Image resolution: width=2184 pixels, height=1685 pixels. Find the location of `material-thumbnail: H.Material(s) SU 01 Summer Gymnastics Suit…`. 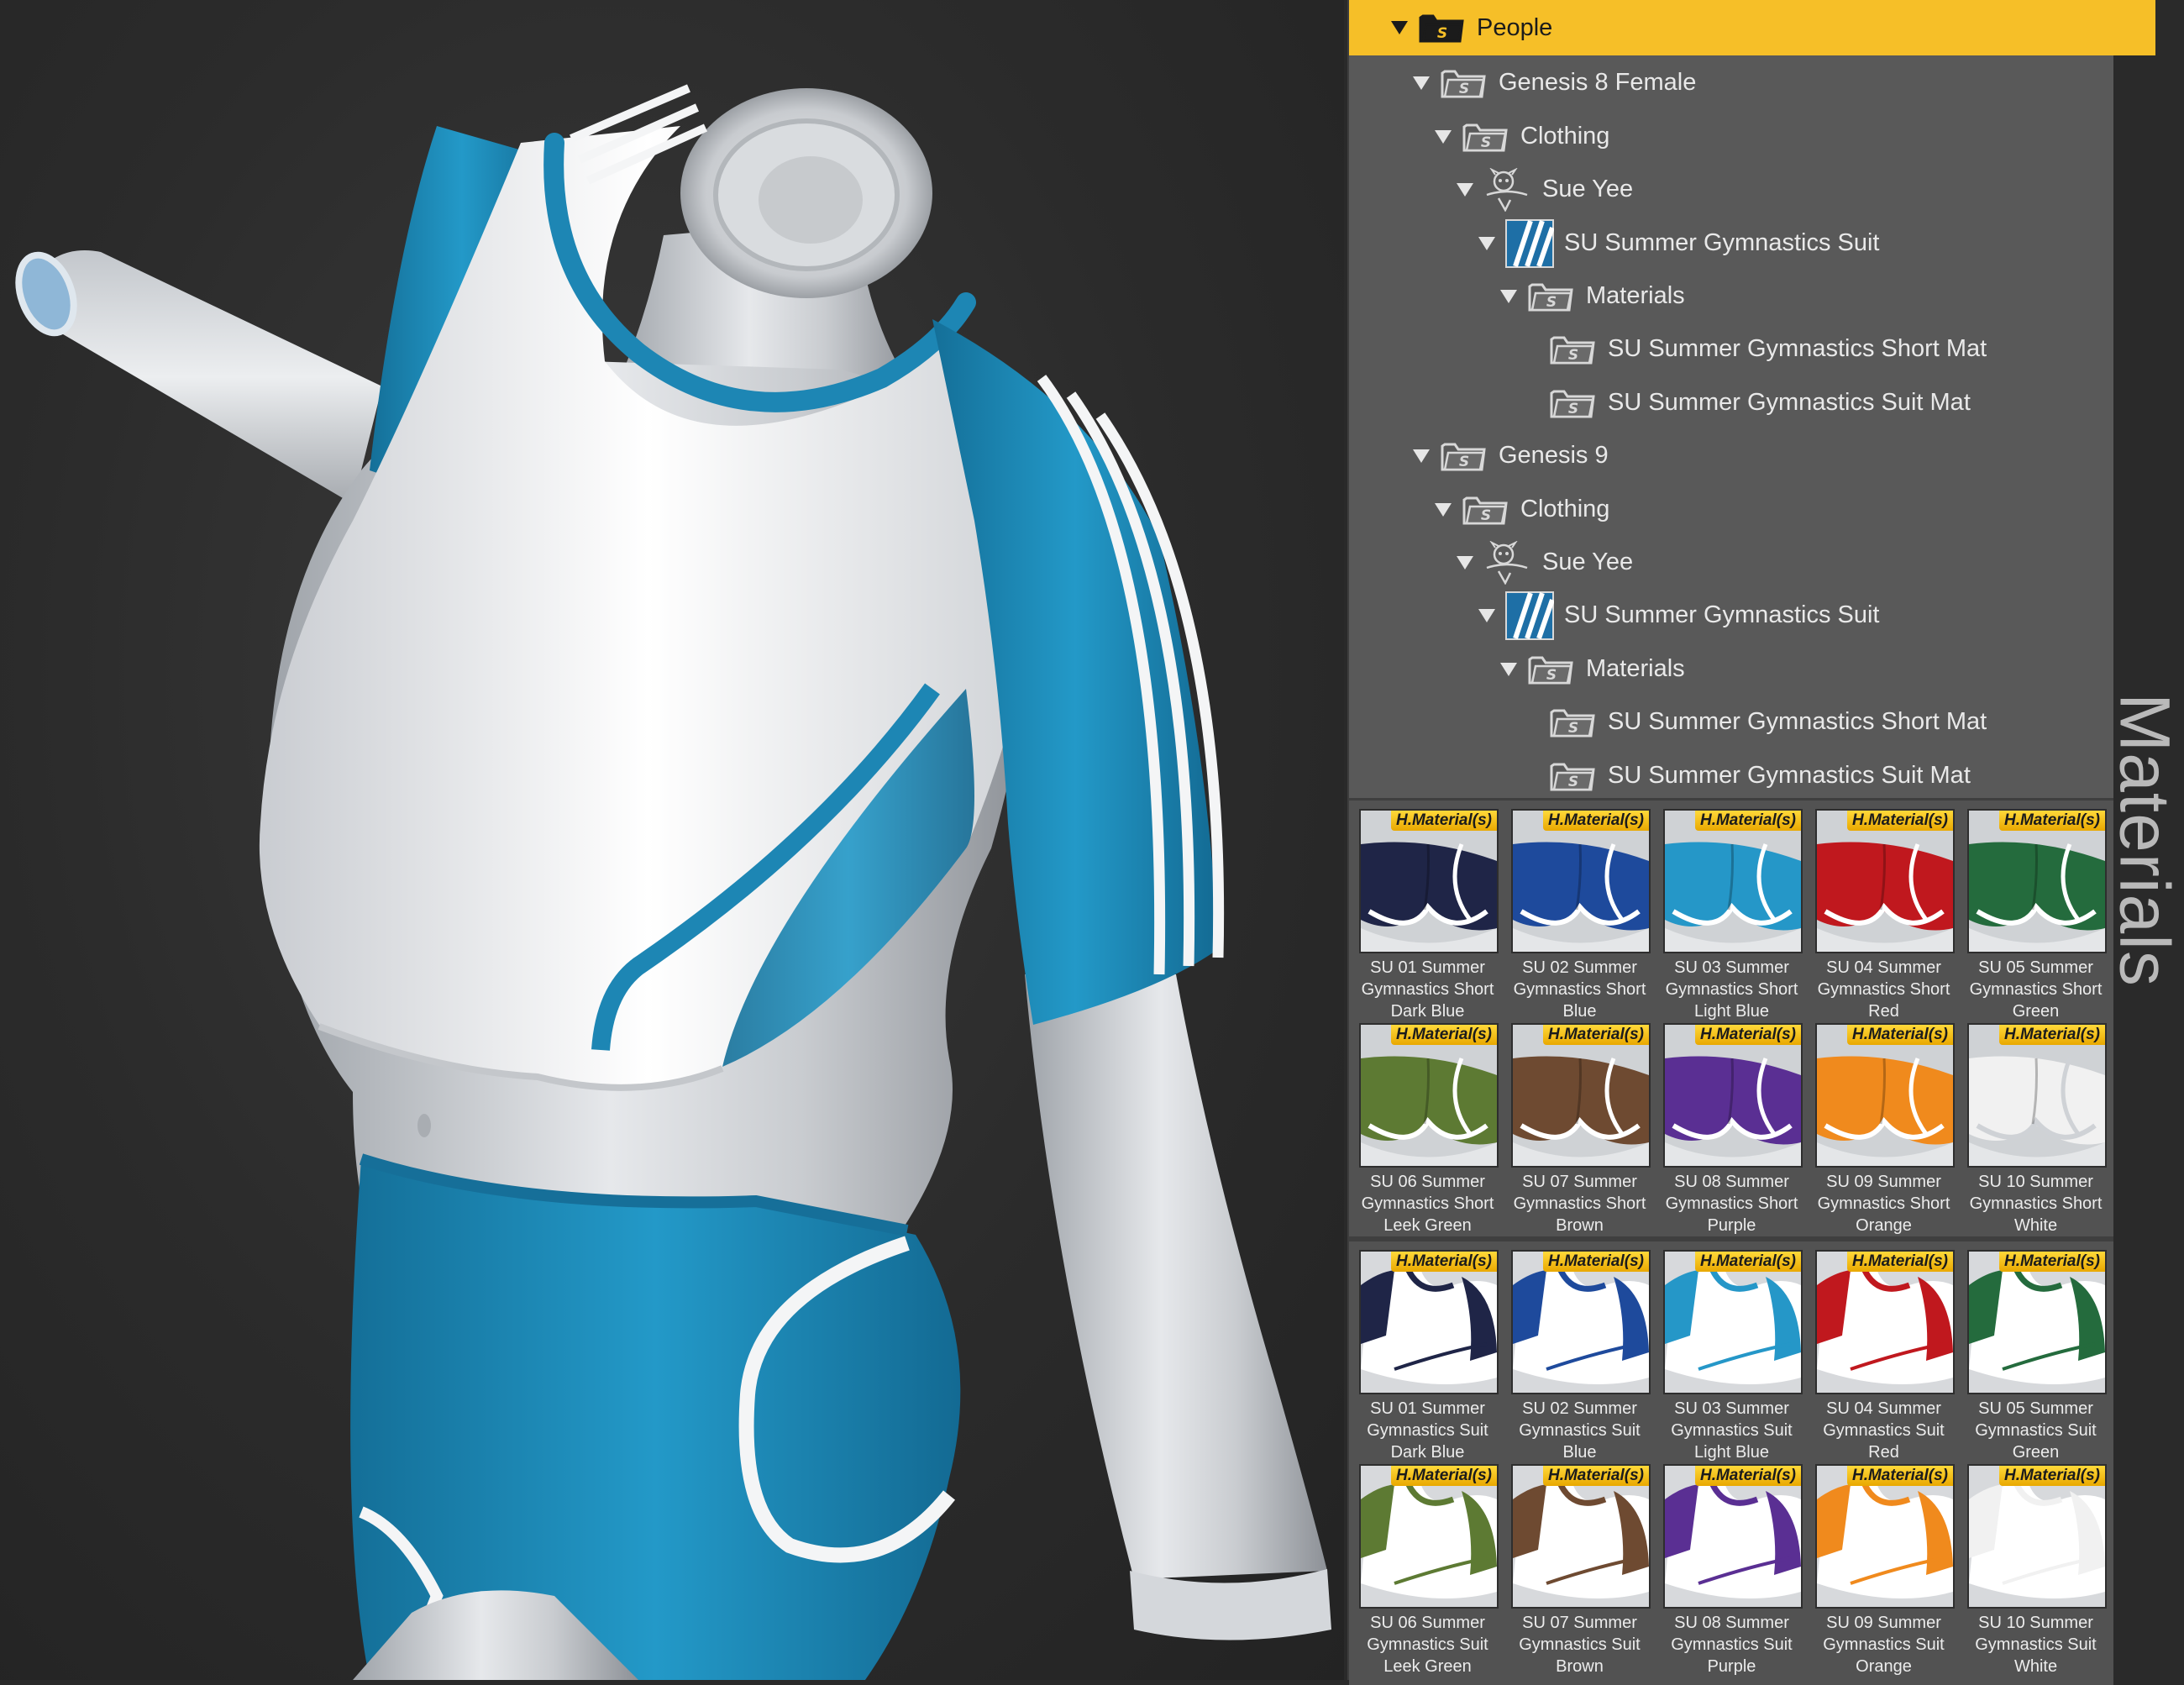

material-thumbnail: H.Material(s) SU 01 Summer Gymnastics Suit… is located at coordinates (1427, 1351).